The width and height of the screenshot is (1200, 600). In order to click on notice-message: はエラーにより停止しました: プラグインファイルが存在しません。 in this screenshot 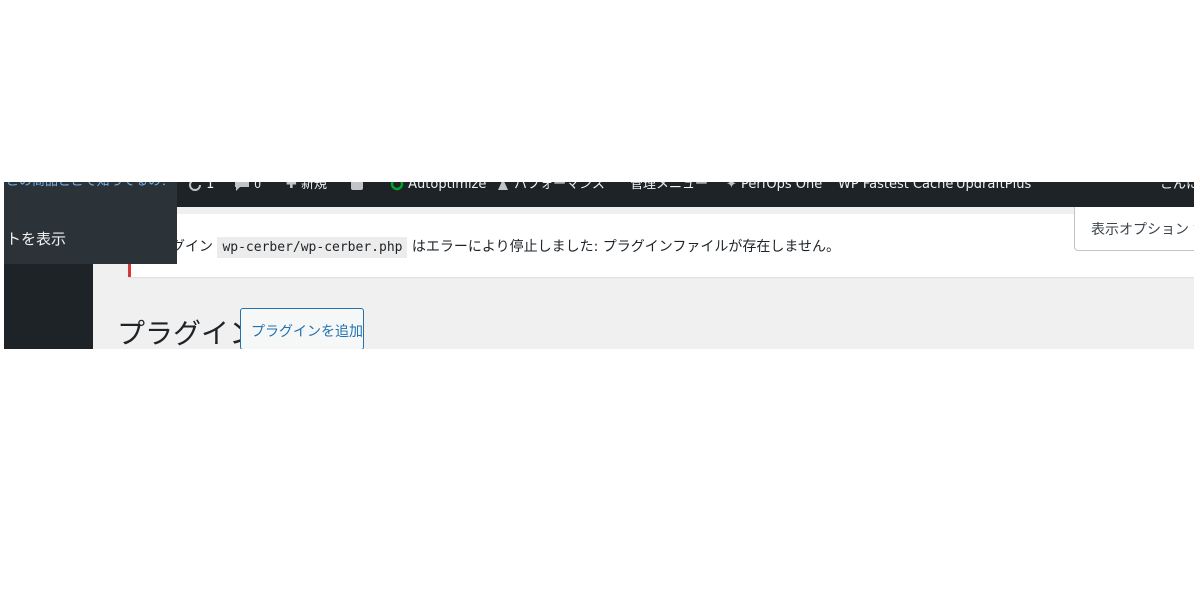, I will do `click(625, 247)`.